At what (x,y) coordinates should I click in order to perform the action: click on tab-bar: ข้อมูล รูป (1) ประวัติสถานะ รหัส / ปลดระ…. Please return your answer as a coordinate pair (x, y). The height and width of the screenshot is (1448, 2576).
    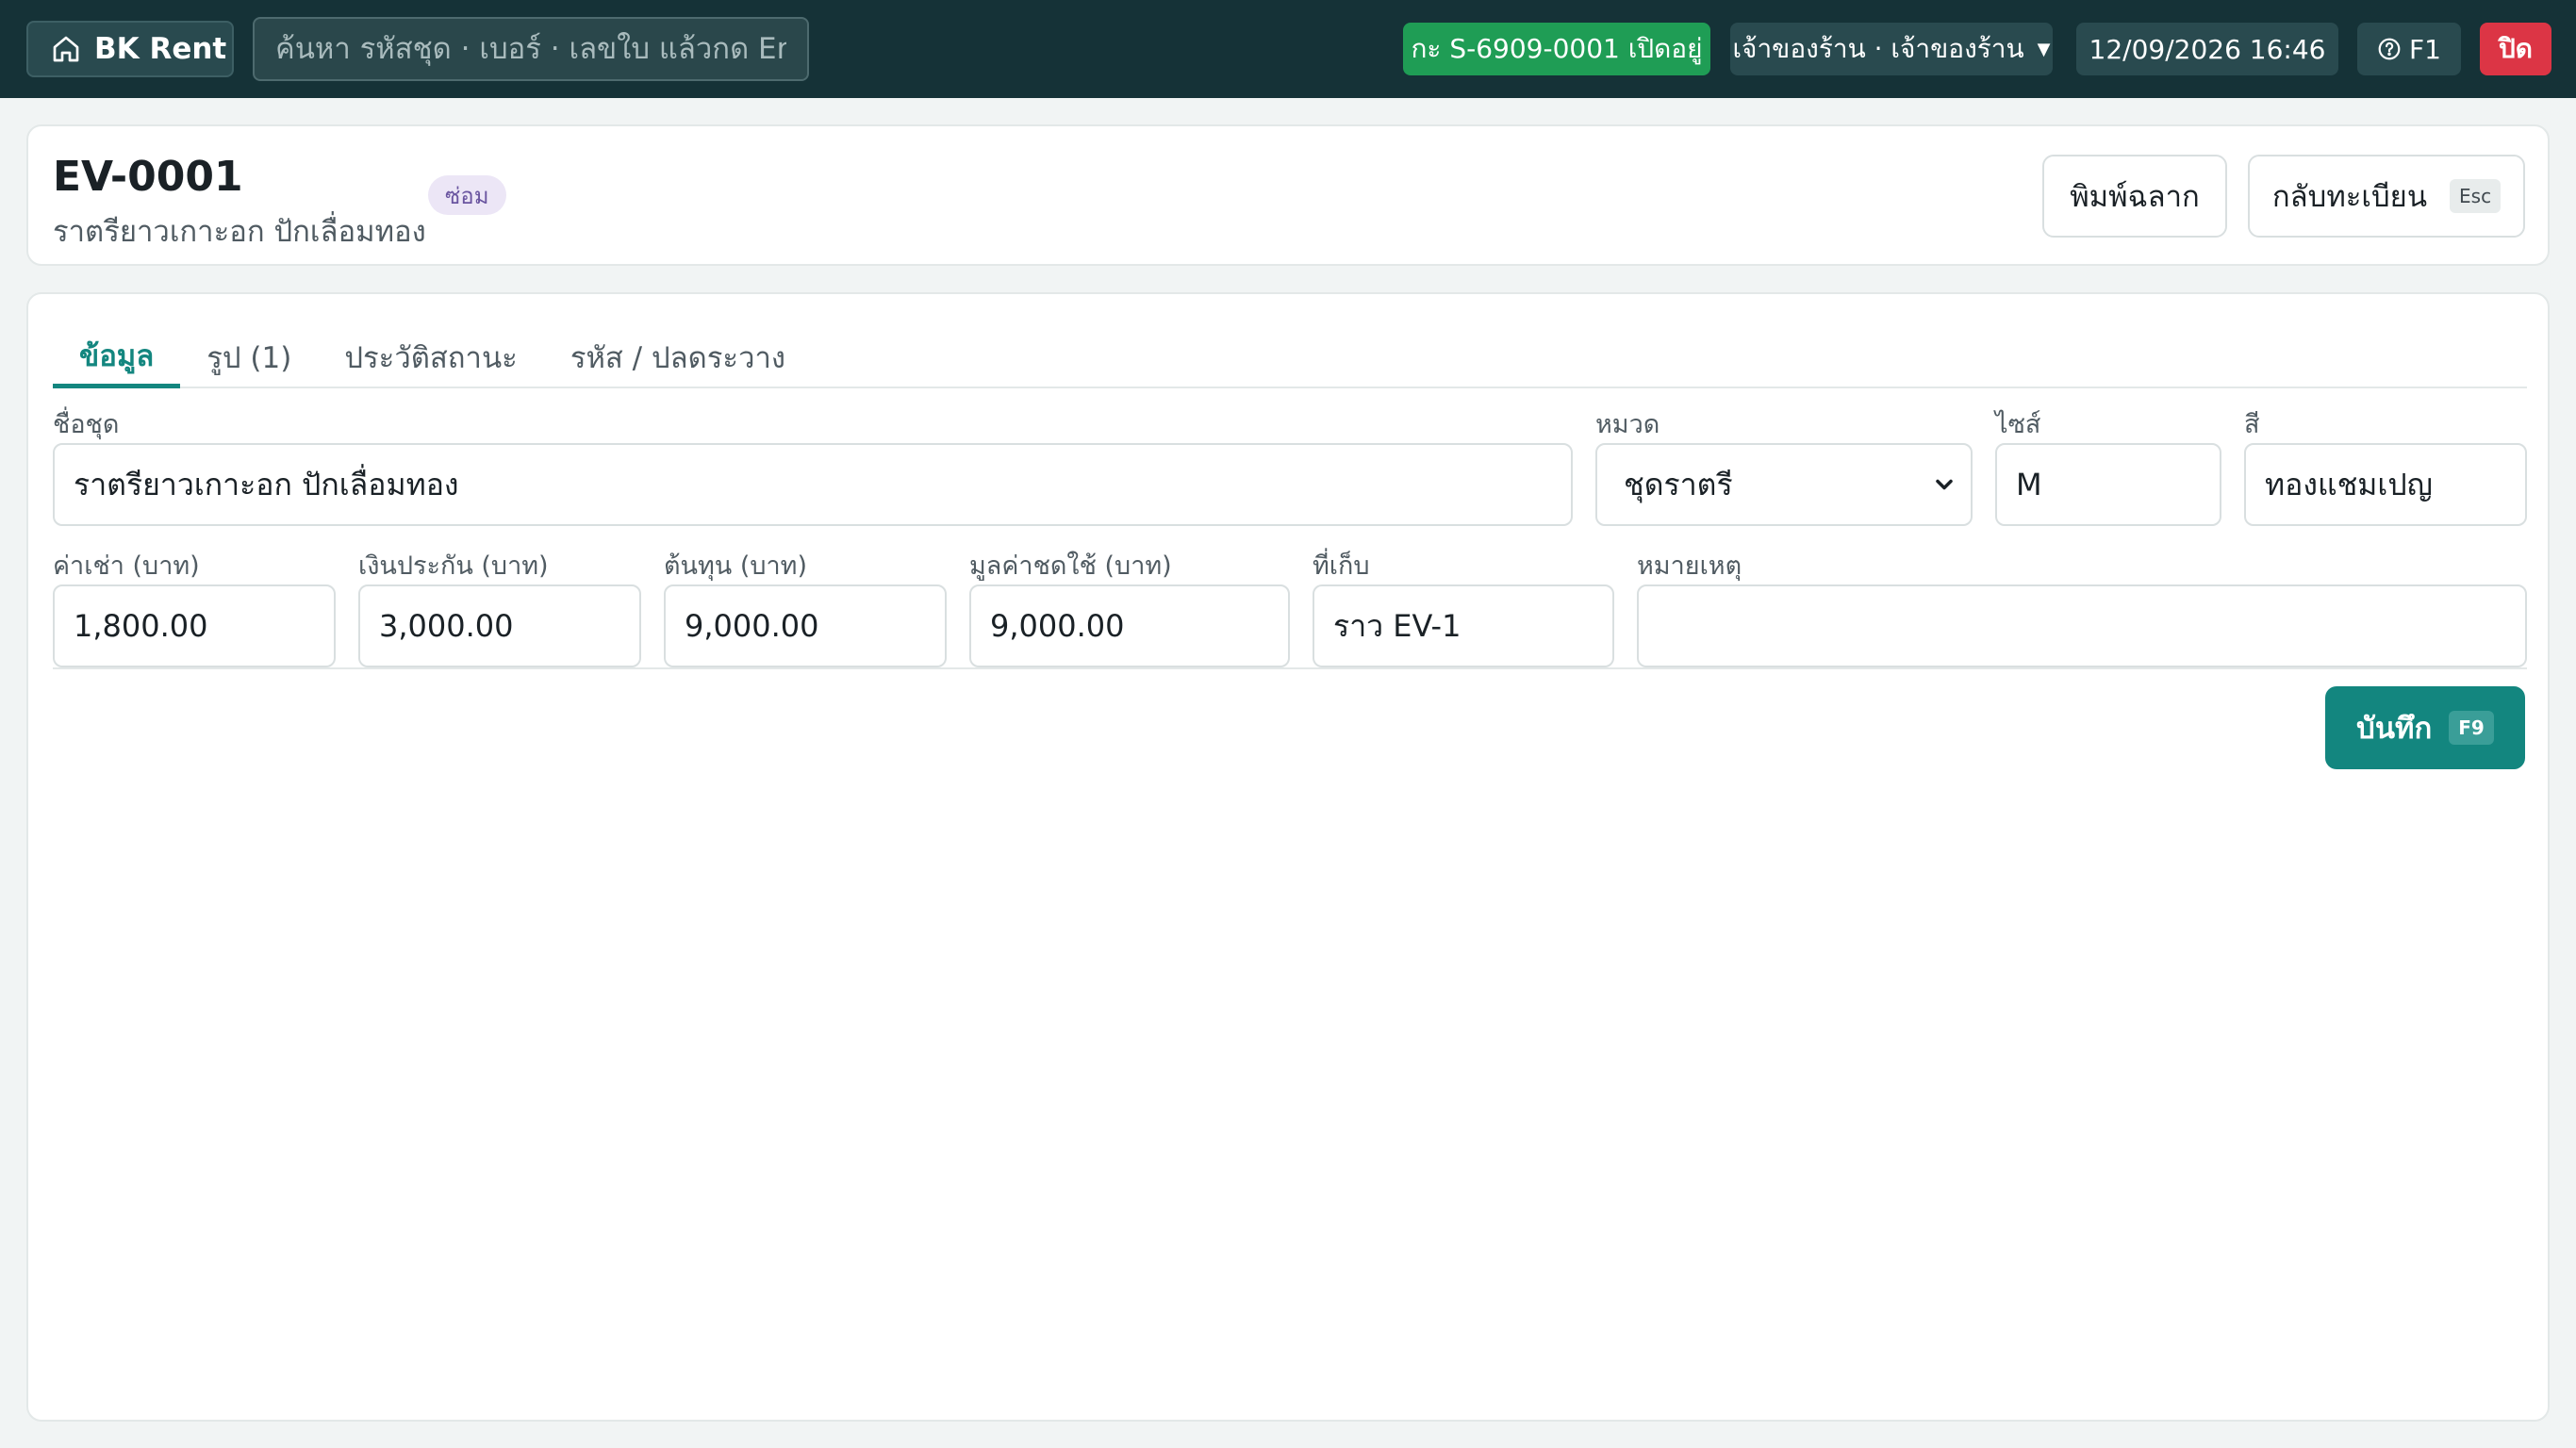
    Looking at the image, I should click on (1290, 357).